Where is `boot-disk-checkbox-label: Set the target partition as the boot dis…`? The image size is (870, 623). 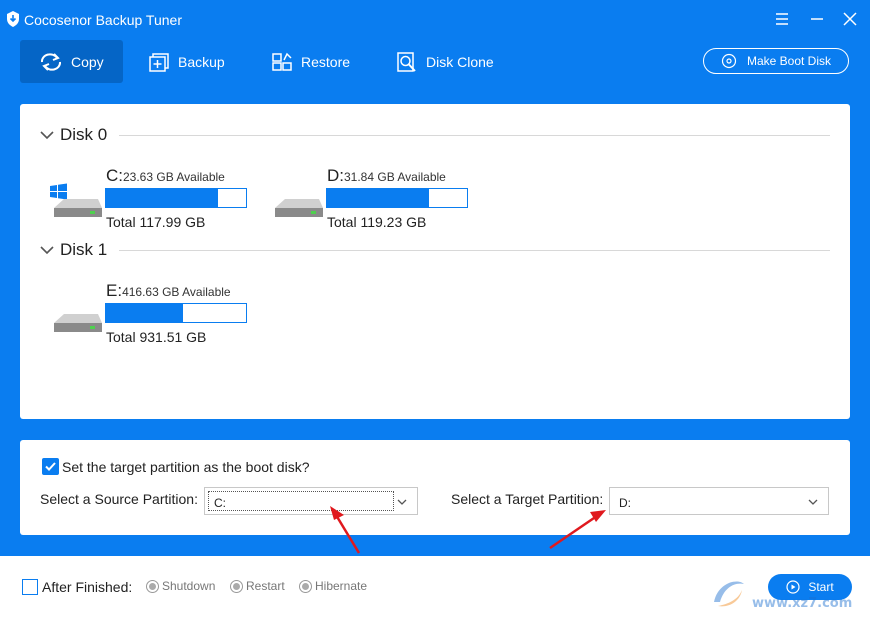
boot-disk-checkbox-label: Set the target partition as the boot dis… is located at coordinates (186, 466).